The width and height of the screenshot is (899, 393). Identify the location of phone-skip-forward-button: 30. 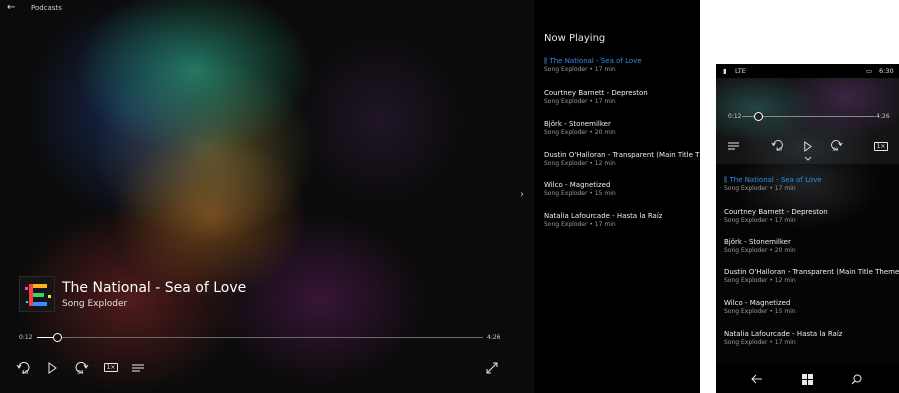
(836, 145).